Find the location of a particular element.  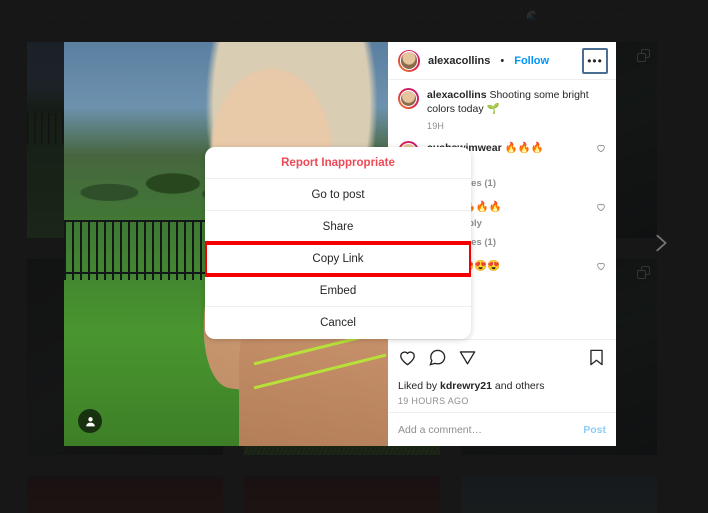

story-highlight-emoji: 🌊 is located at coordinates (532, 16).